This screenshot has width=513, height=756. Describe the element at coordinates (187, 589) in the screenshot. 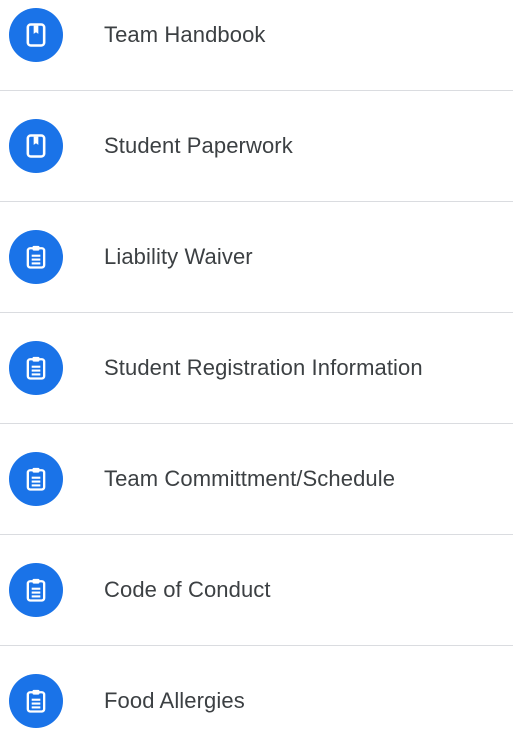

I see `item-label: Code of Conduct` at that location.